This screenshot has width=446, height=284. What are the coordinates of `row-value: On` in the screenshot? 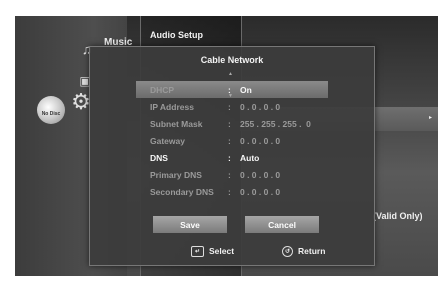 It's located at (246, 90).